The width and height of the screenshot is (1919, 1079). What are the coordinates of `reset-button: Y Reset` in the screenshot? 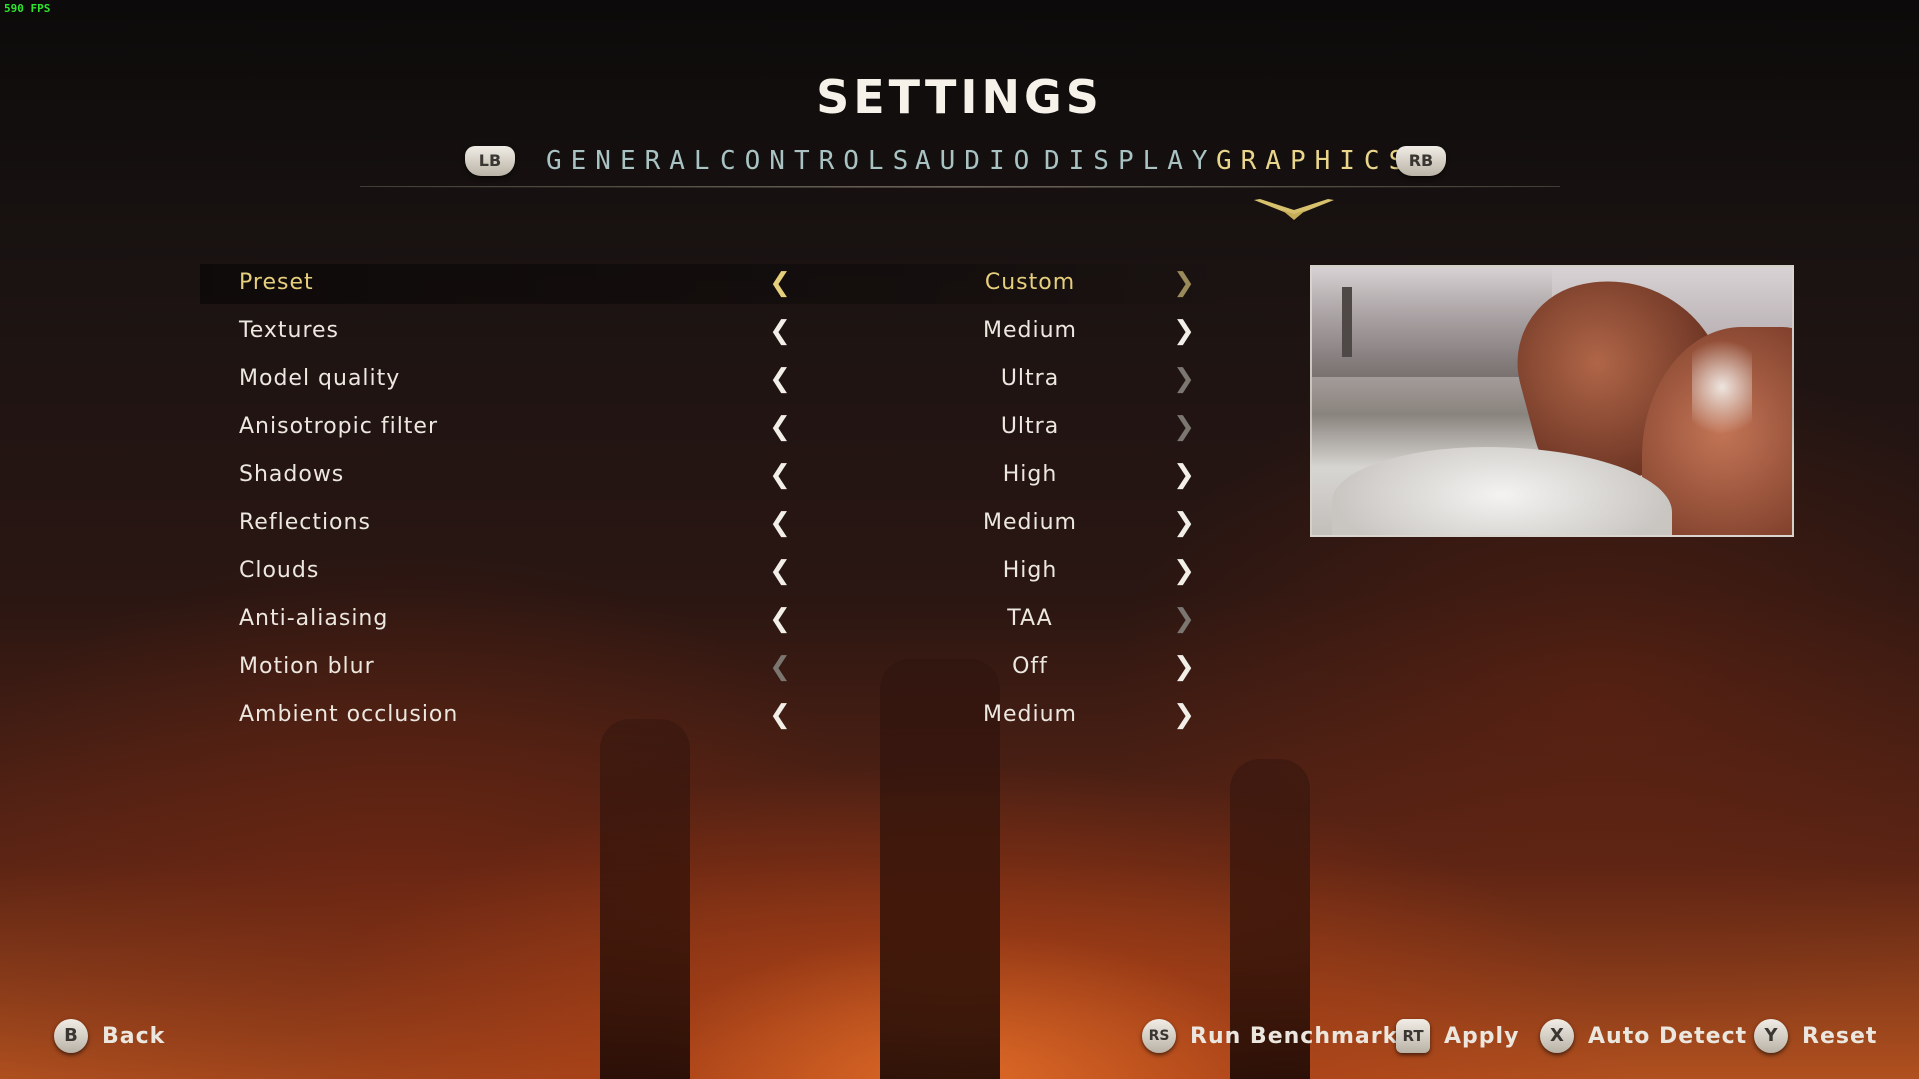 It's located at (1815, 1036).